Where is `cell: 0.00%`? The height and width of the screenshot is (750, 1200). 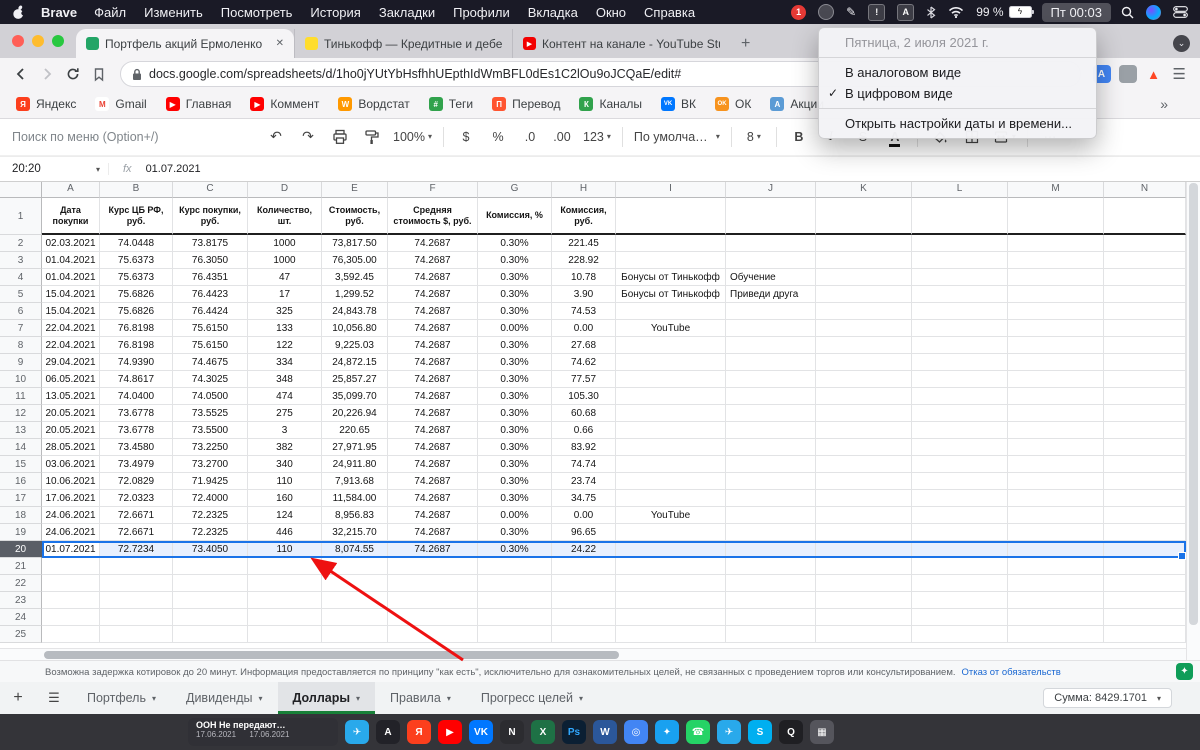
cell: 0.00% is located at coordinates (515, 328).